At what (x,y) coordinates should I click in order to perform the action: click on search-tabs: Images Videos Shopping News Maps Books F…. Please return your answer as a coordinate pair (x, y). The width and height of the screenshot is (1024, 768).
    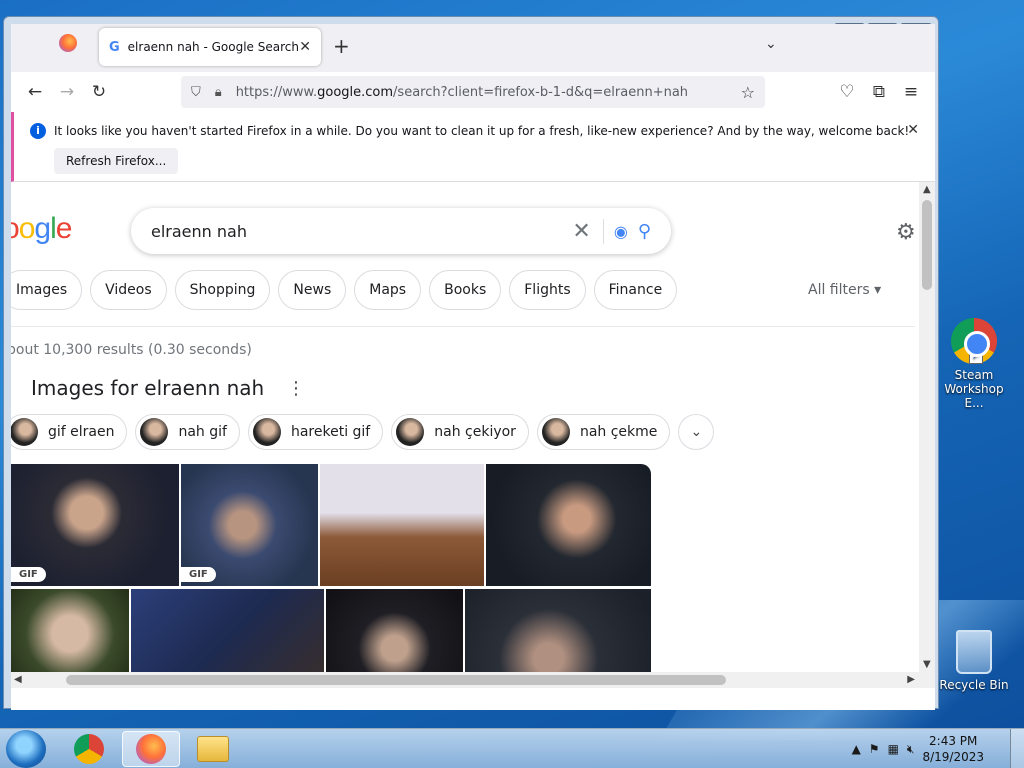
    Looking at the image, I should click on (344, 290).